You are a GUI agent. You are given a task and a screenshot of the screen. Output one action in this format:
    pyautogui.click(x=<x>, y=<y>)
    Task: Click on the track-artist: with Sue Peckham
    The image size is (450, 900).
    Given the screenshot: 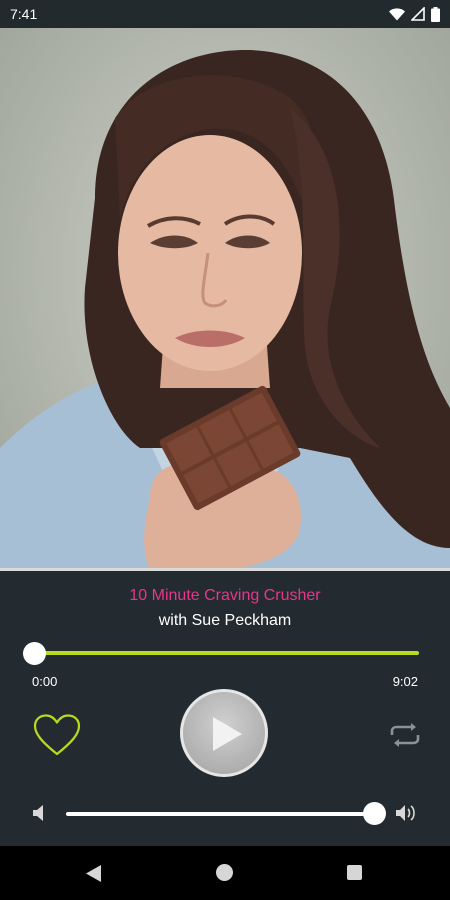 What is the action you would take?
    pyautogui.click(x=225, y=620)
    